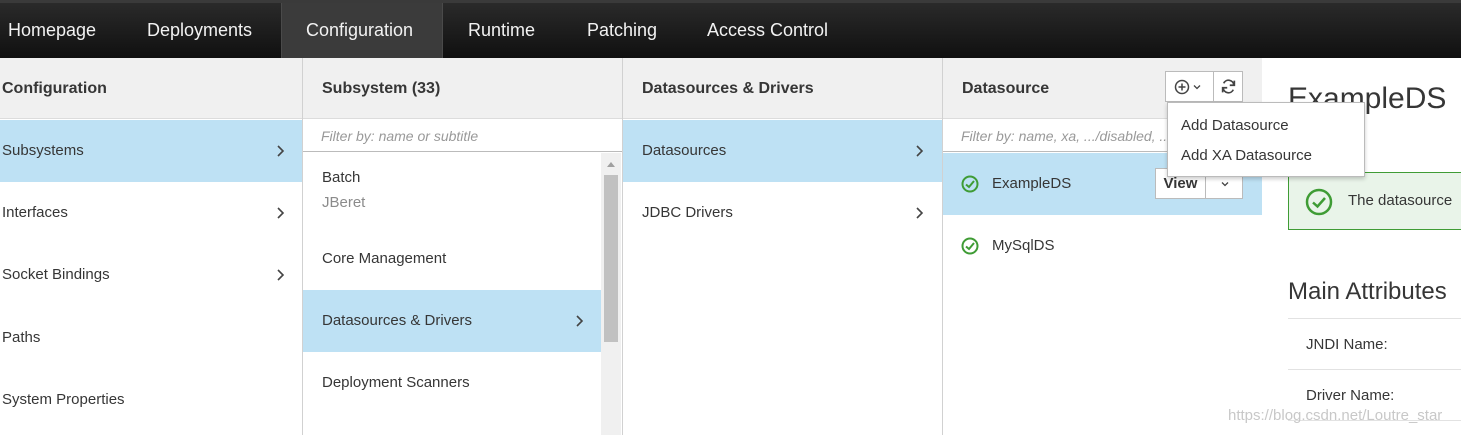 This screenshot has width=1461, height=435. Describe the element at coordinates (782, 213) in the screenshot. I see `dd-item-jdbc-drivers: JDBC Drivers` at that location.